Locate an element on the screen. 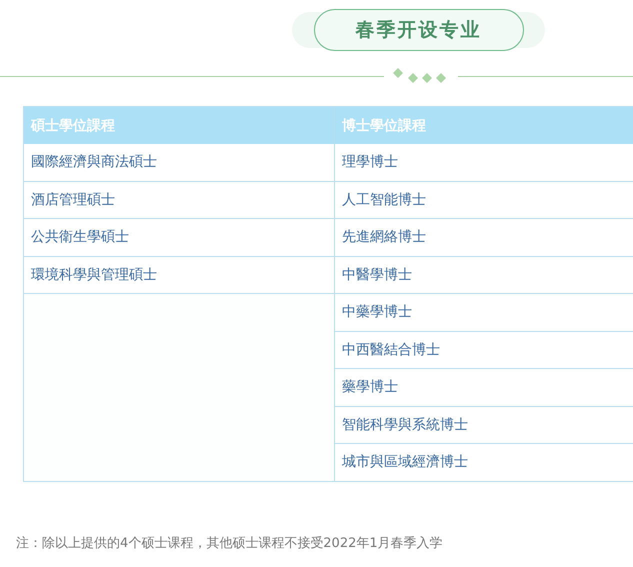 The width and height of the screenshot is (633, 567). table-cell: 國際經濟與商法碩士 is located at coordinates (179, 163).